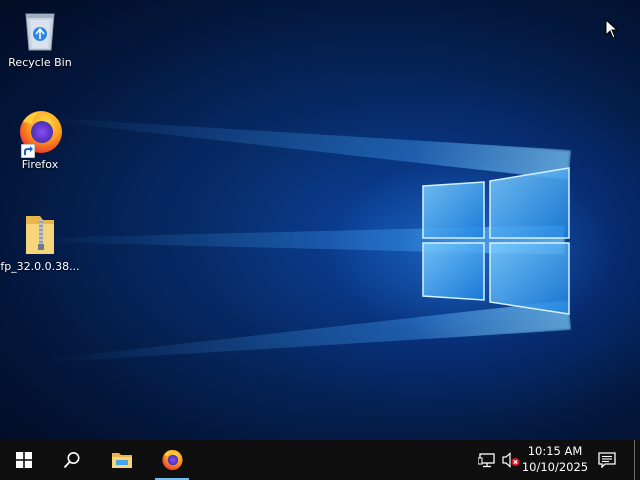  I want to click on tray-network, so click(487, 460).